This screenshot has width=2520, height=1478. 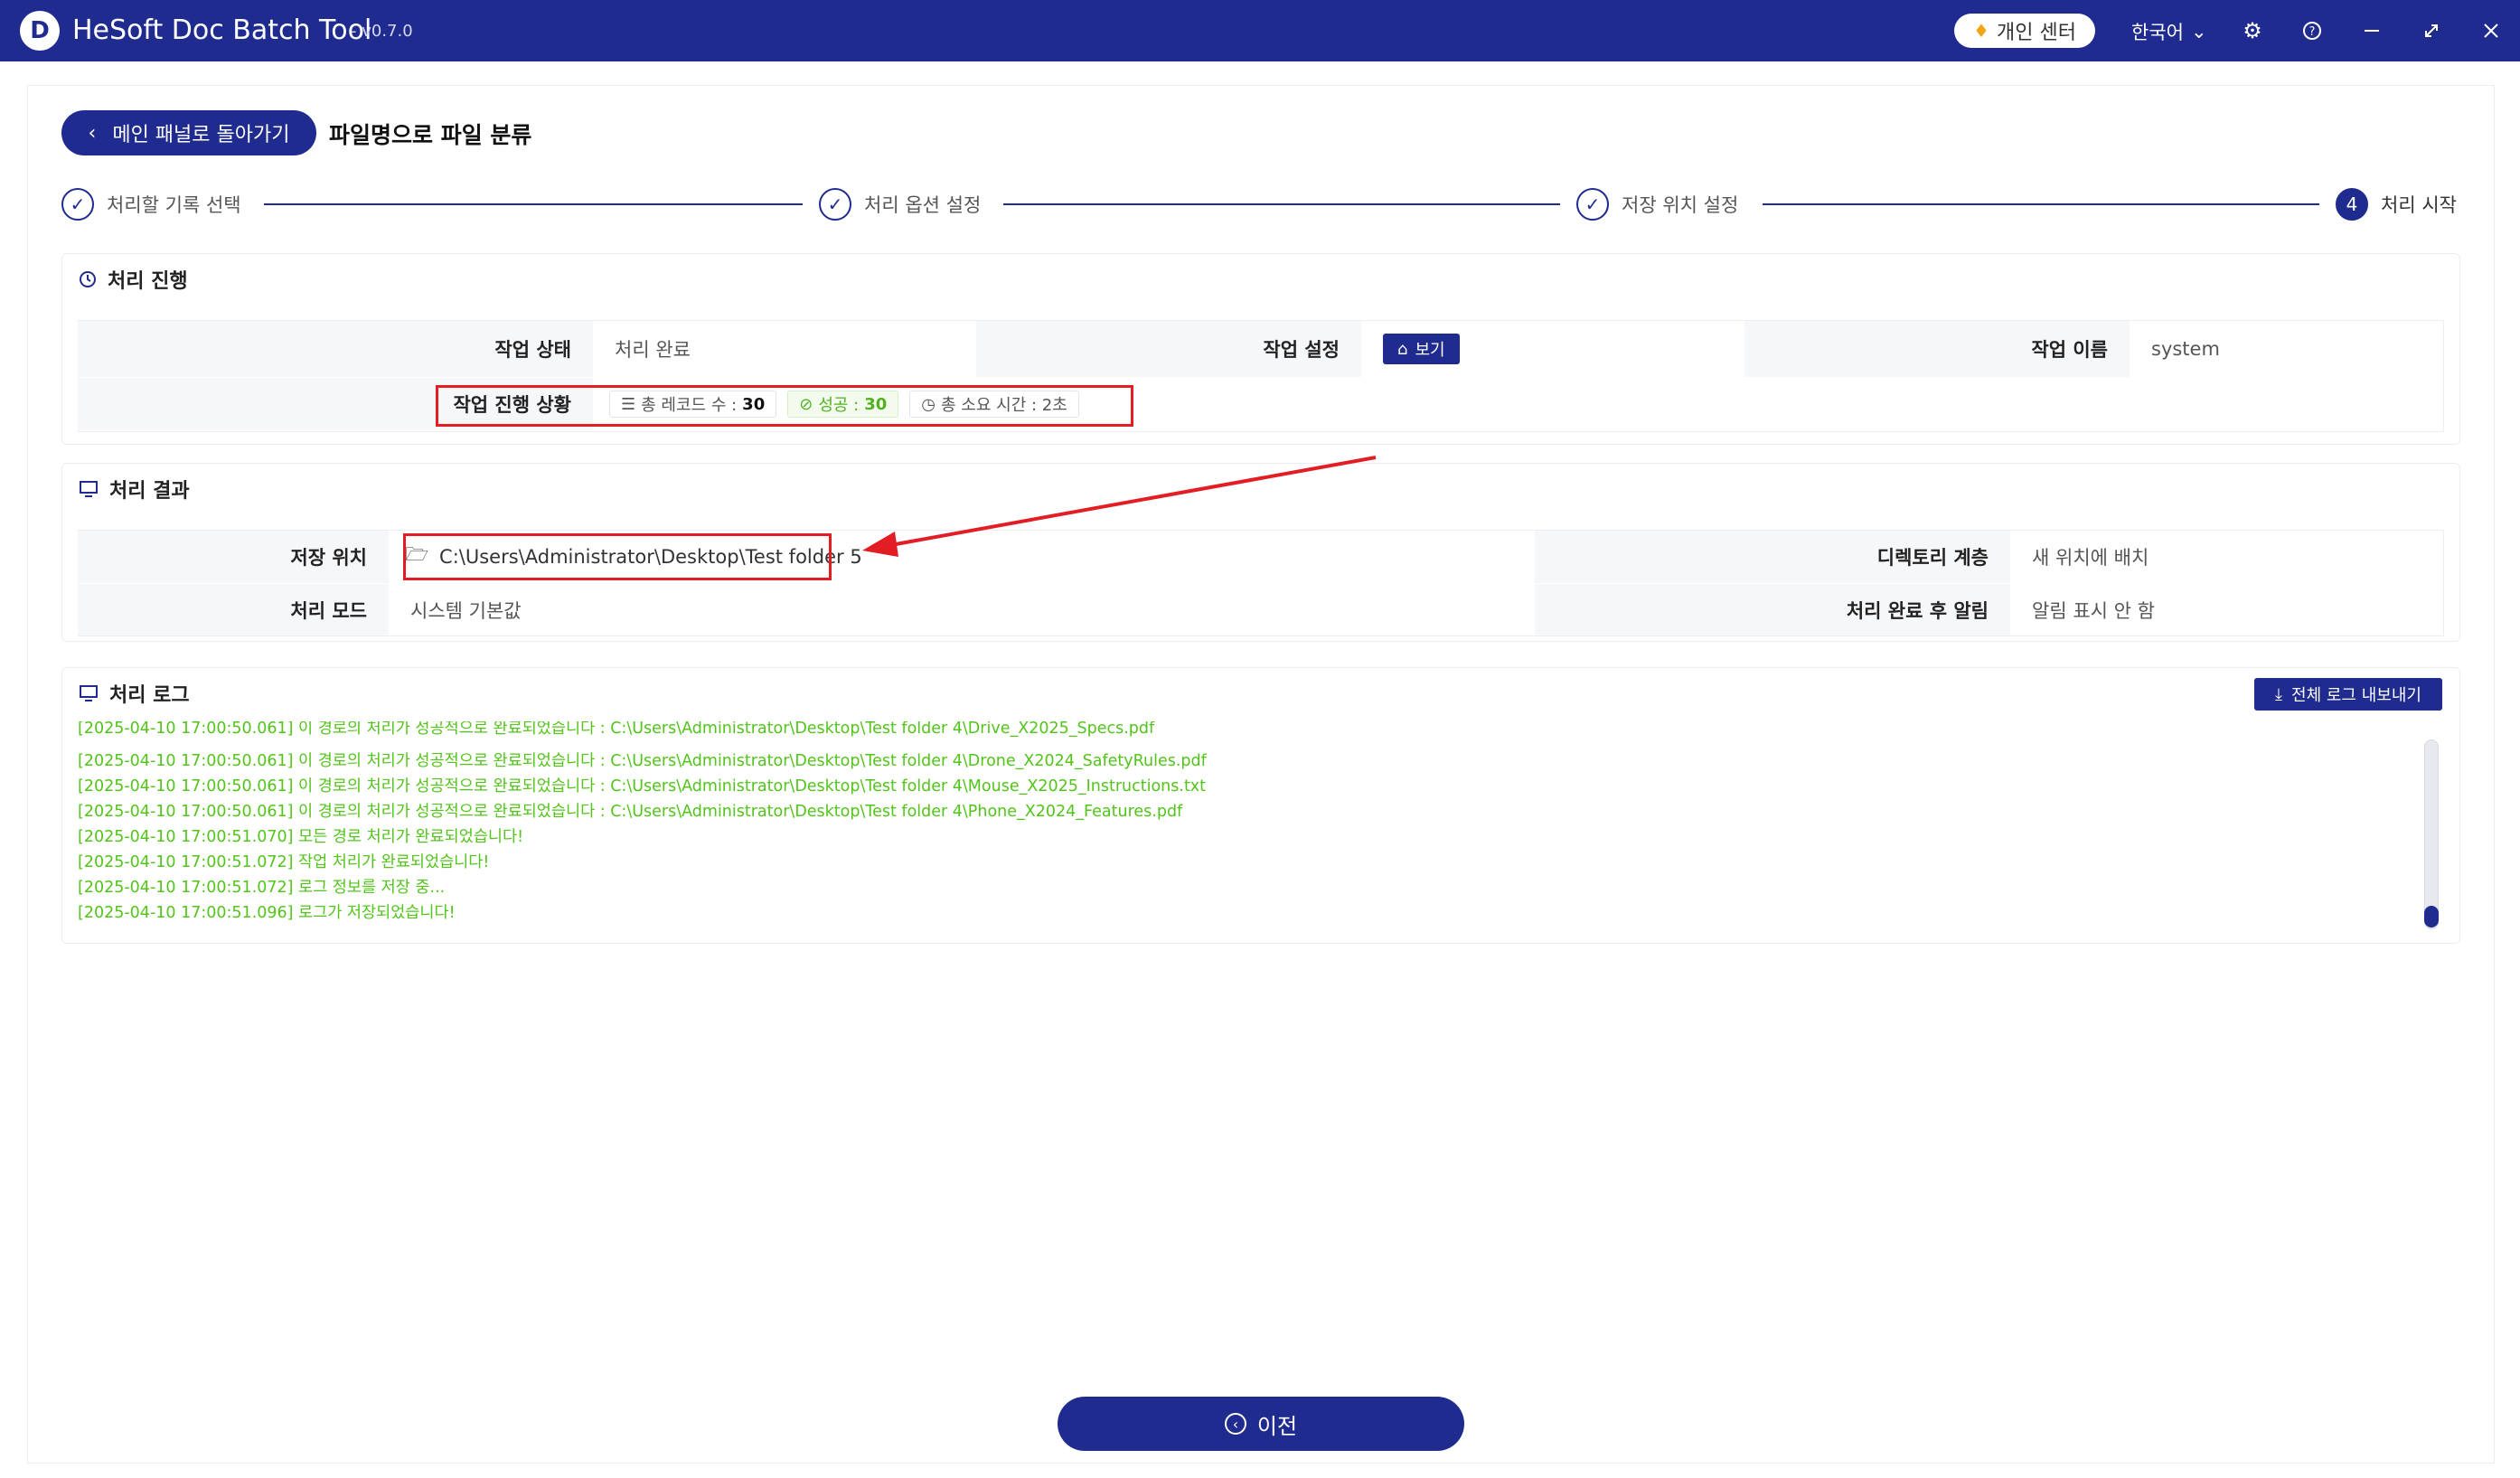 I want to click on panel-title: 처리 로그, so click(x=150, y=695).